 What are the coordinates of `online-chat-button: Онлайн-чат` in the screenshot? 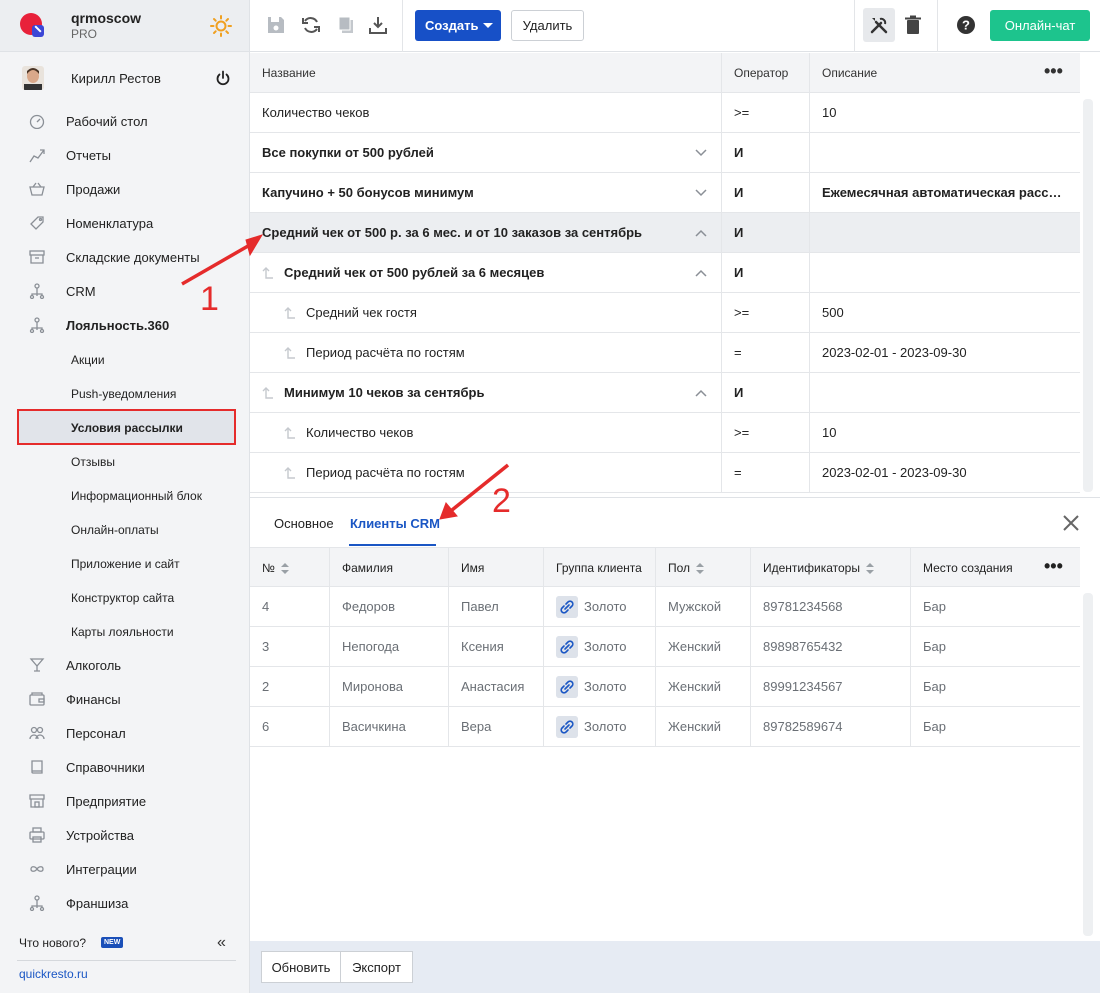 It's located at (1040, 25).